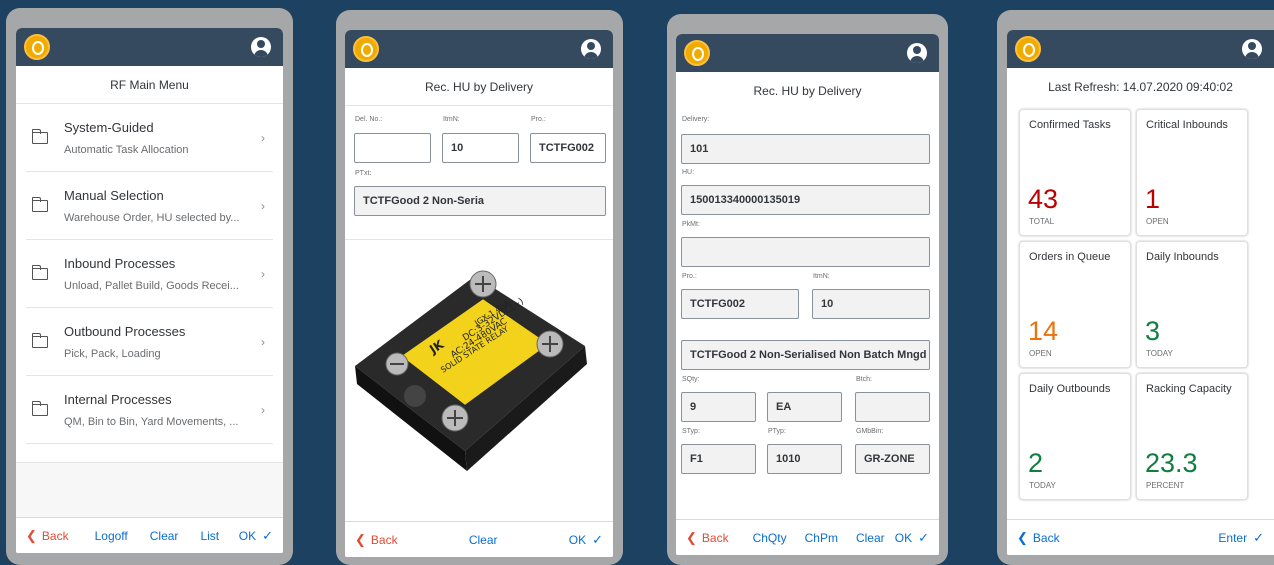 The width and height of the screenshot is (1274, 565). What do you see at coordinates (1075, 304) in the screenshot?
I see `tile-orders-in-queue: Orders in Queue 14 OPEN` at bounding box center [1075, 304].